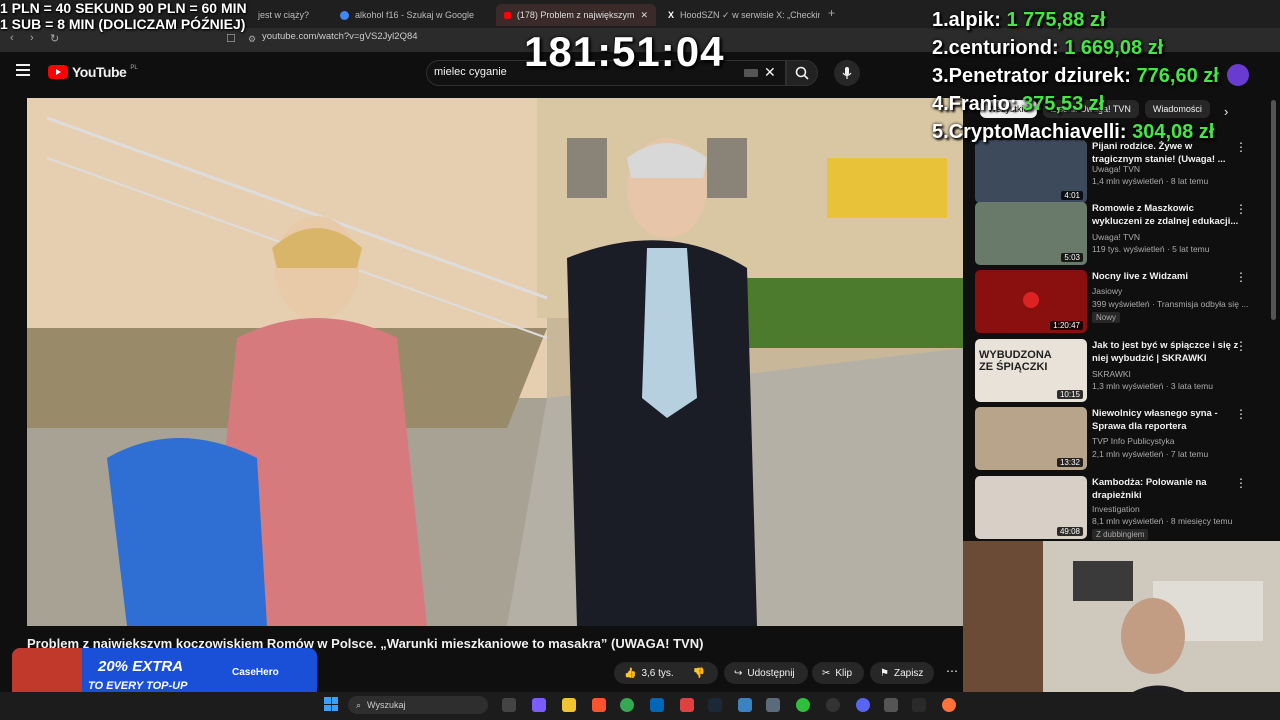  Describe the element at coordinates (671, 15) in the screenshot. I see `x-icon: X` at that location.